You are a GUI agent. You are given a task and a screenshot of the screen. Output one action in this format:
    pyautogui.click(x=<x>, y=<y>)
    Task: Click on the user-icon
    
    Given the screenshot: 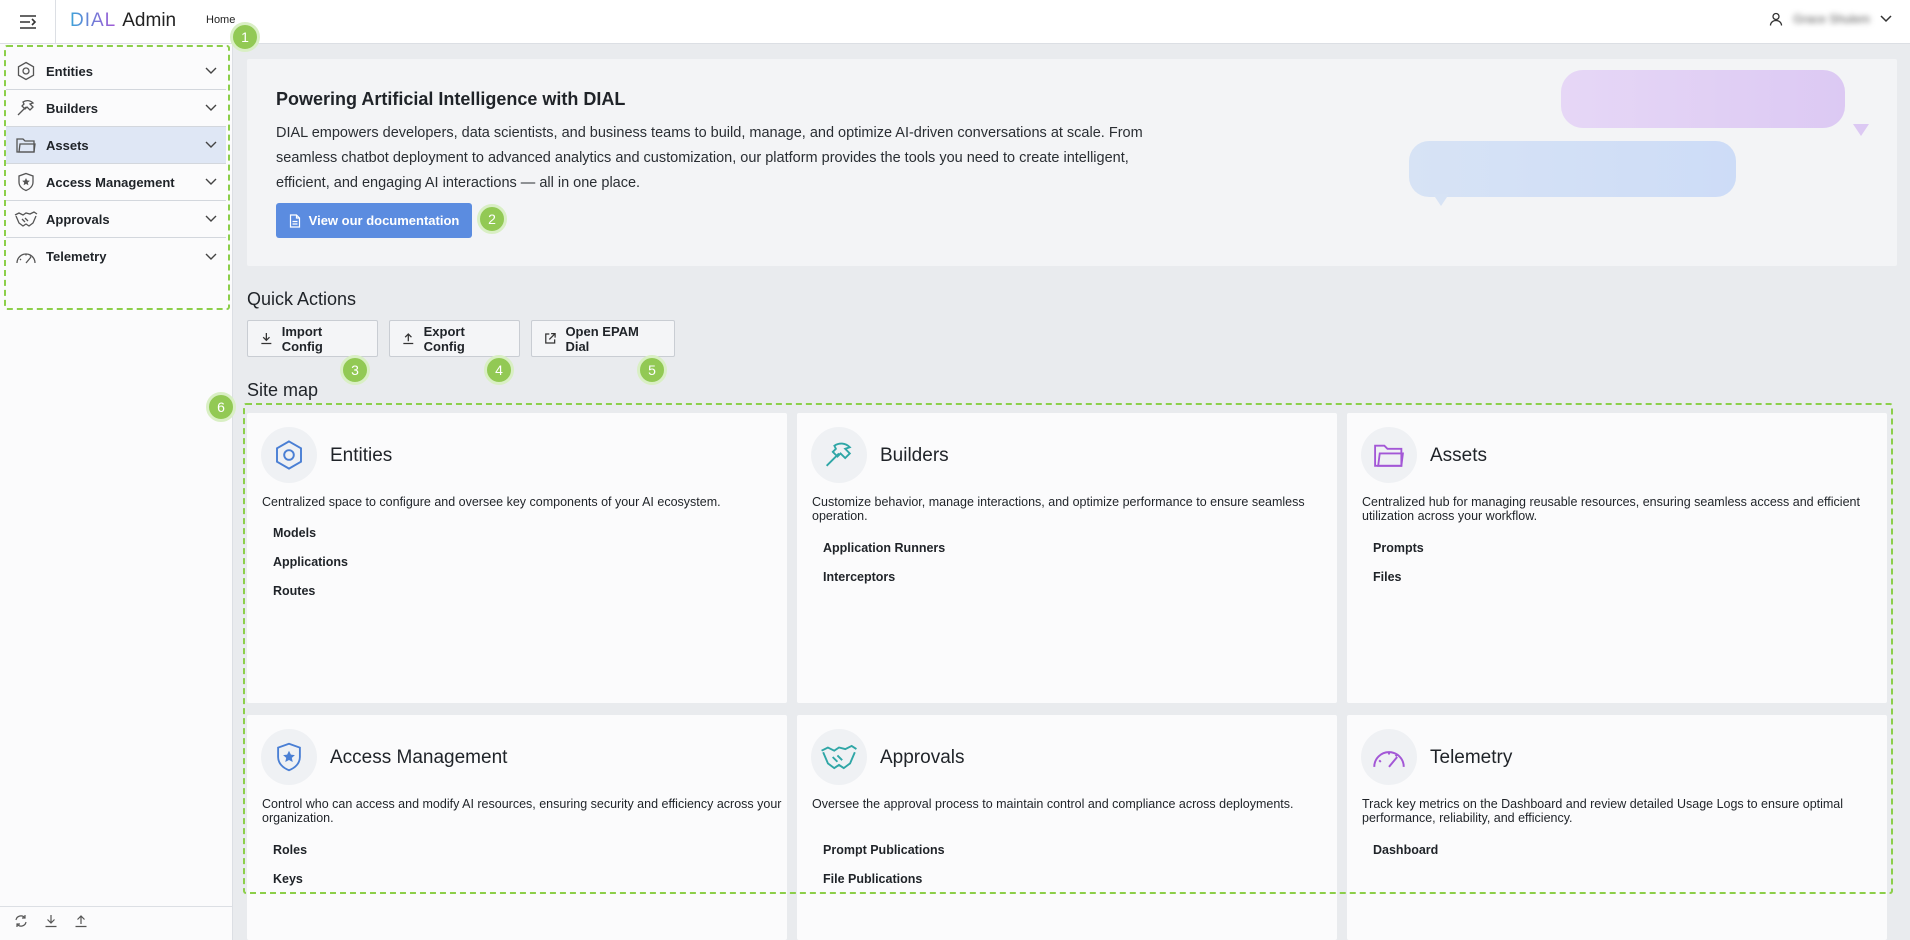 What is the action you would take?
    pyautogui.click(x=1776, y=19)
    